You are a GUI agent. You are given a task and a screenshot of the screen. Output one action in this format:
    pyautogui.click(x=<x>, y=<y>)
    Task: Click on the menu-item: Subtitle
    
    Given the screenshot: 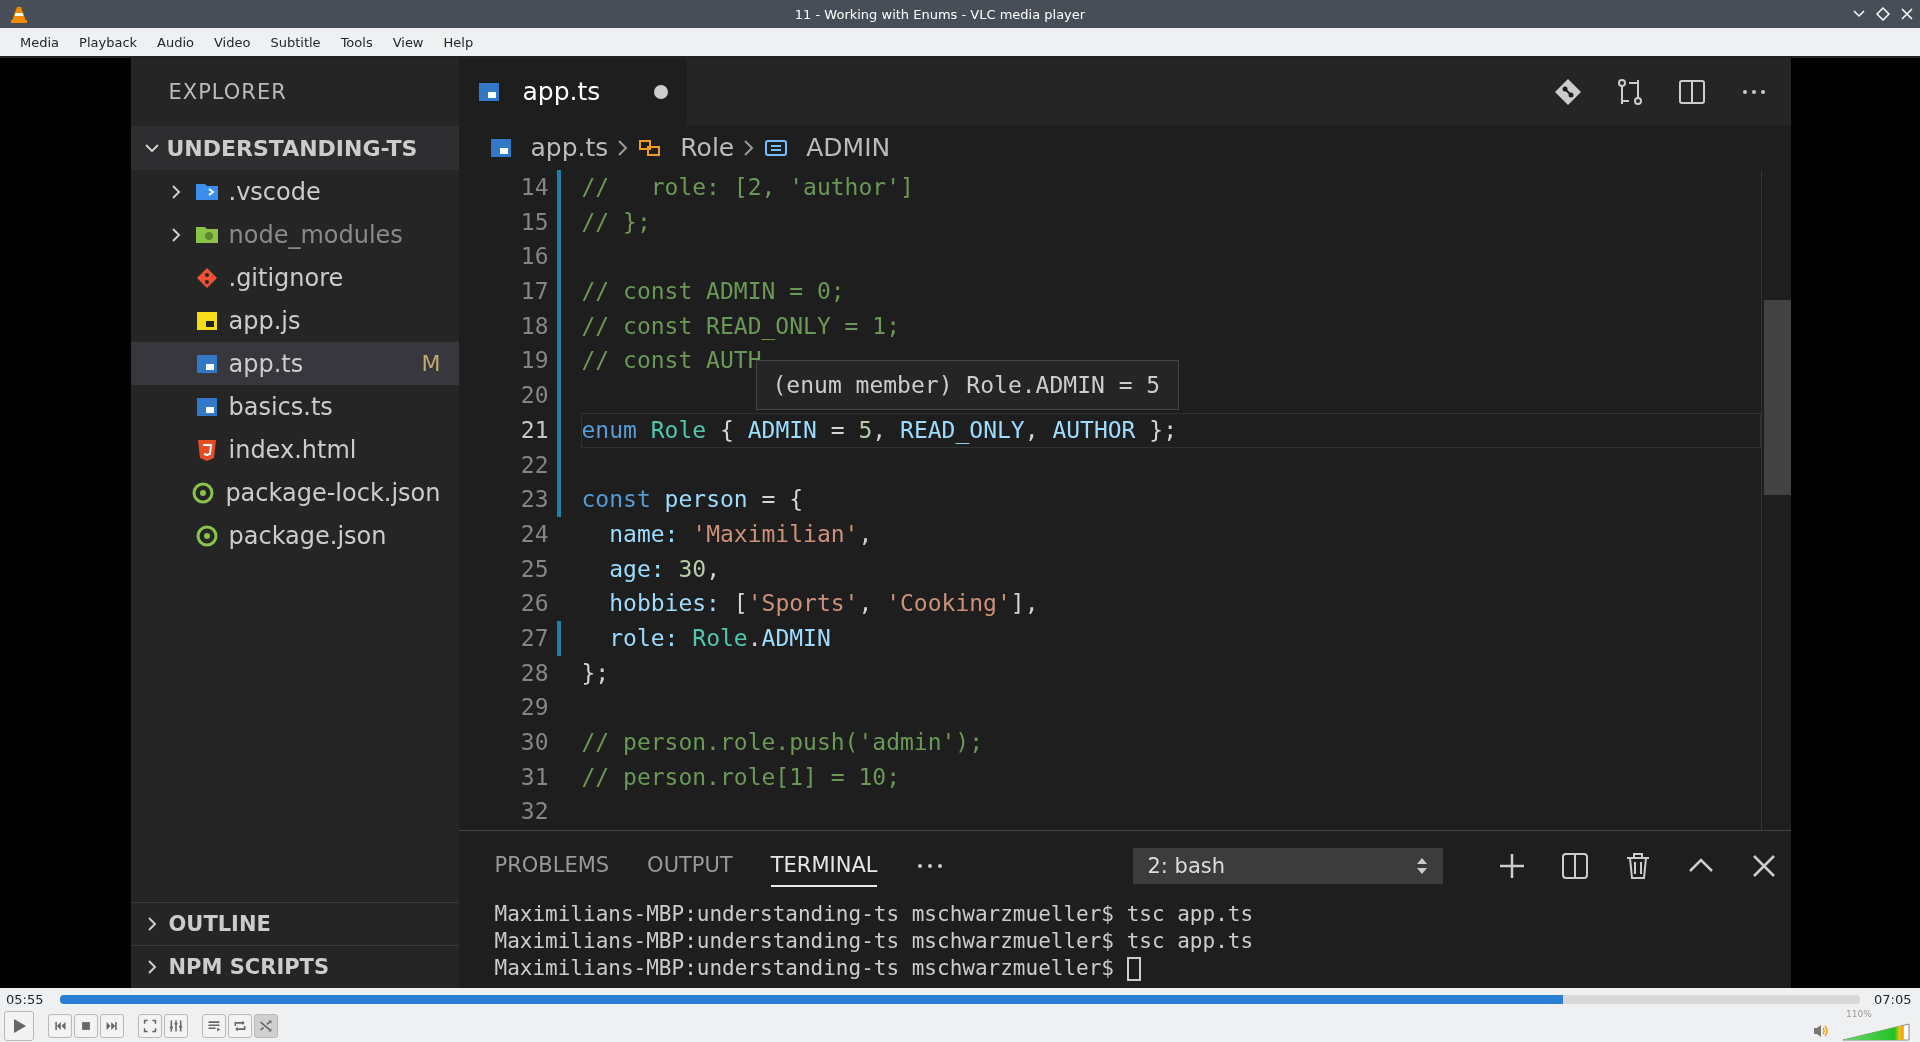 What is the action you would take?
    pyautogui.click(x=295, y=42)
    